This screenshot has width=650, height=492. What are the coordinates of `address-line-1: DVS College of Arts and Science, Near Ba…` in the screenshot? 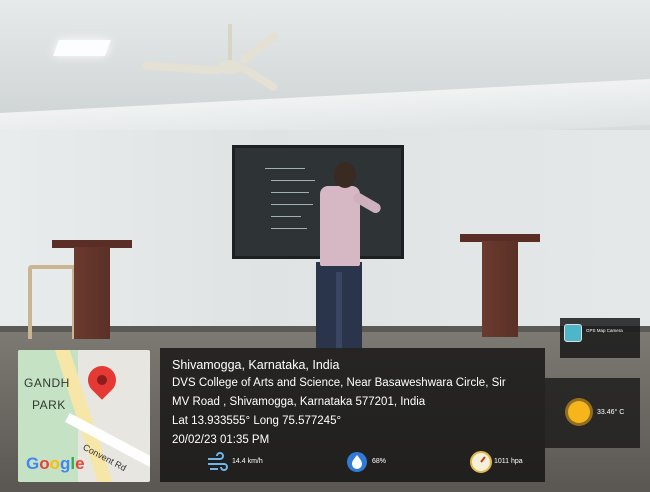 It's located at (339, 383).